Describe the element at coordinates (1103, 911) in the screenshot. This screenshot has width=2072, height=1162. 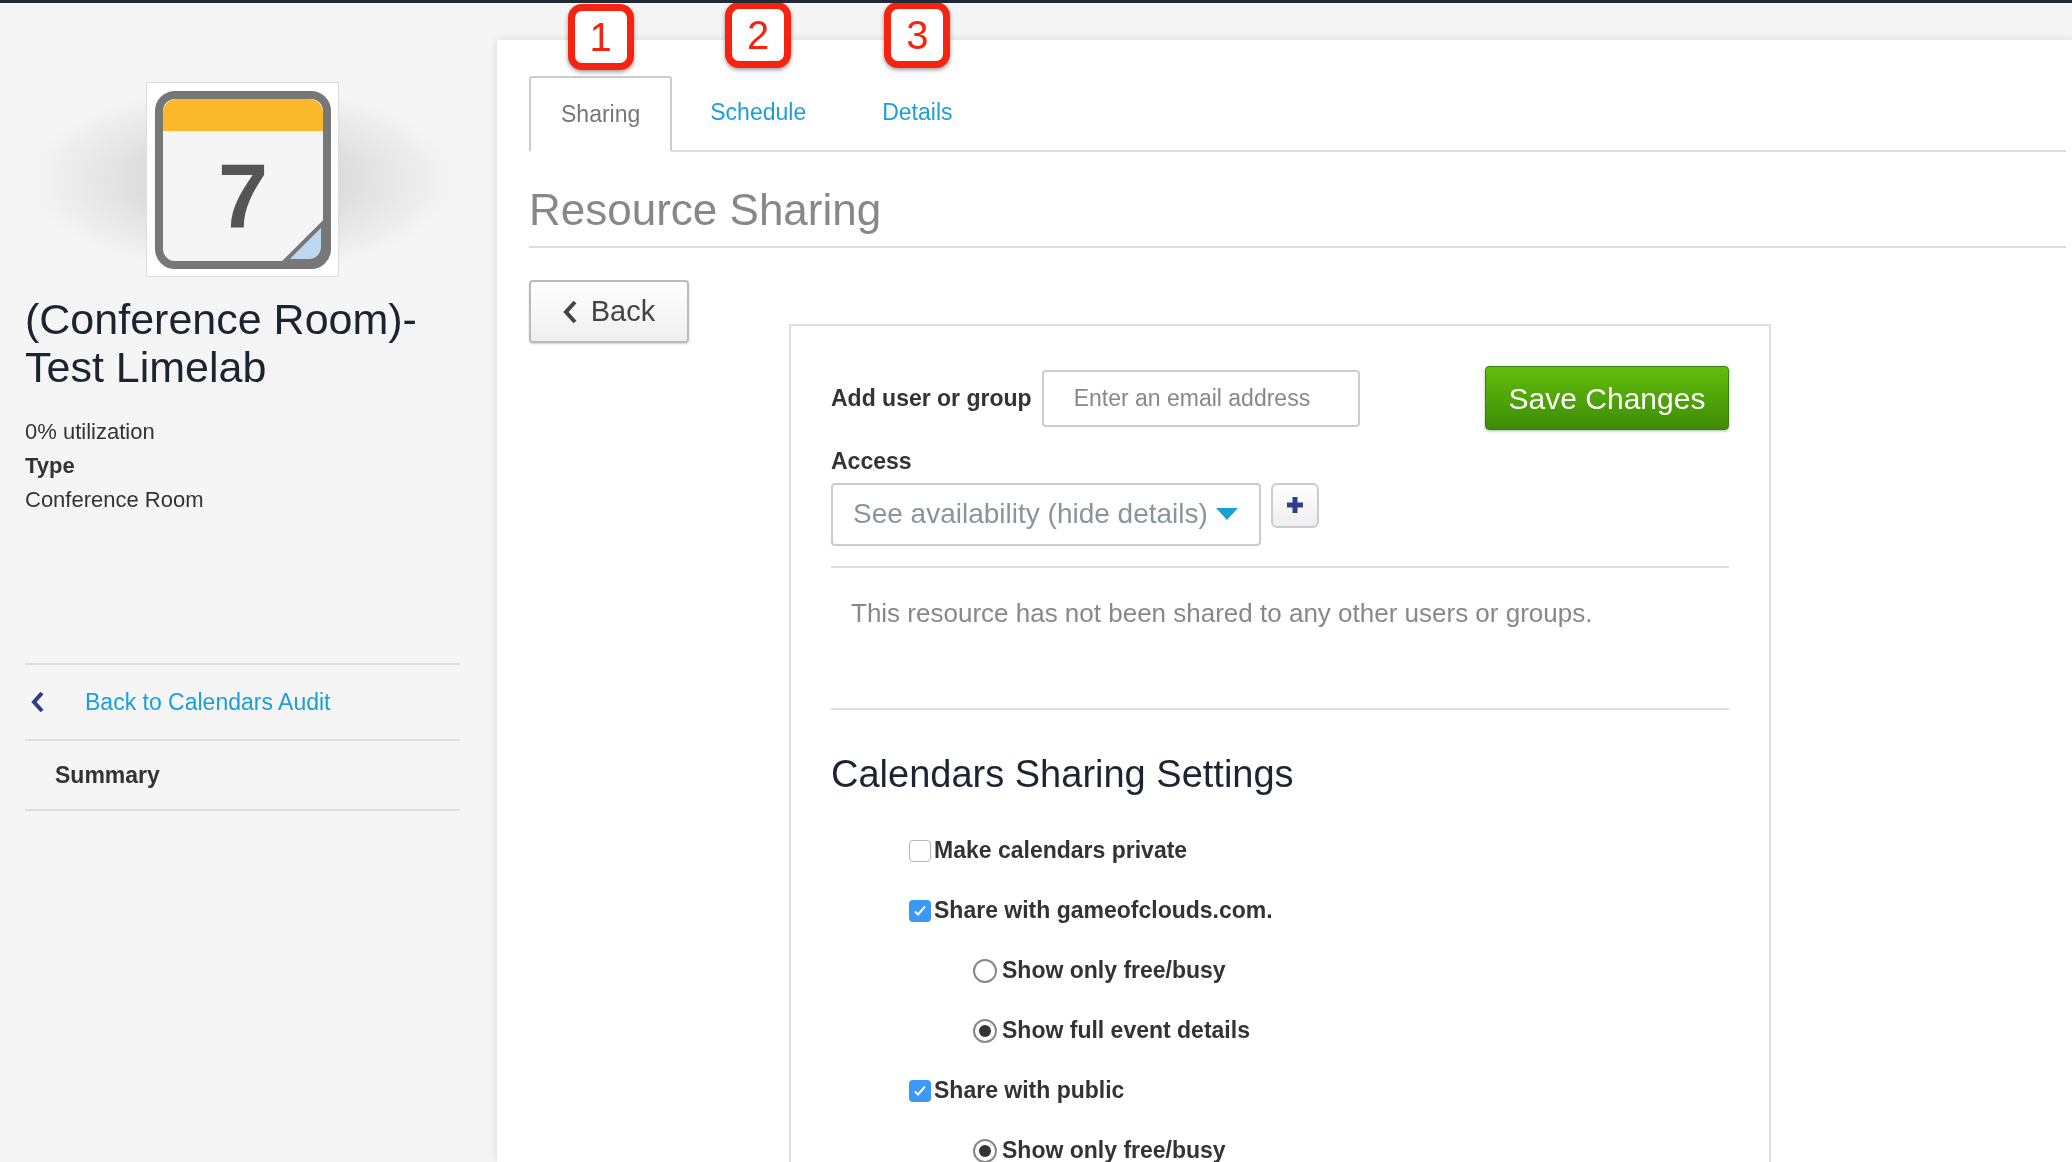
I see `checkbox-label: Share with gameofclouds.com.` at that location.